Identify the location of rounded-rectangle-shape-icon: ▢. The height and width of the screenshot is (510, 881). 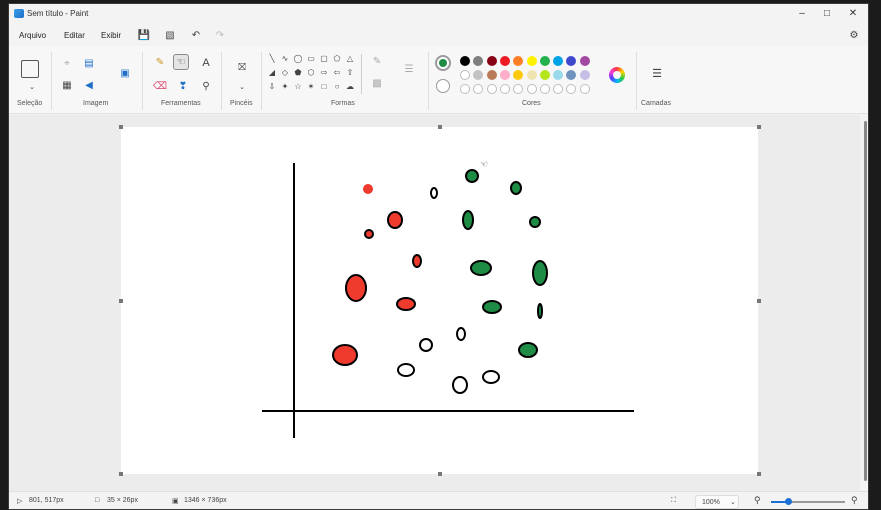
(324, 59).